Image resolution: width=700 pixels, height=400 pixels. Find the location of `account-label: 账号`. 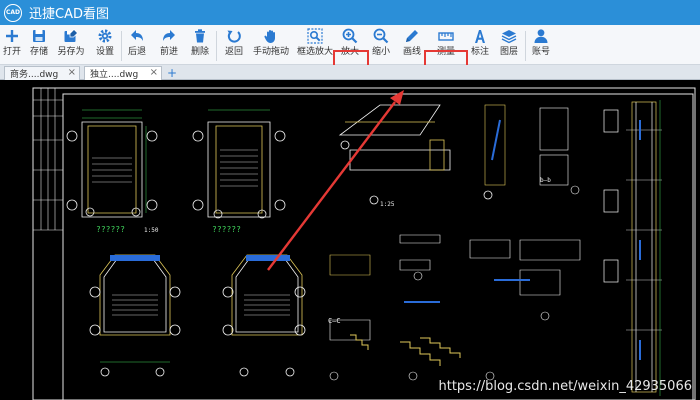

account-label: 账号 is located at coordinates (540, 52).